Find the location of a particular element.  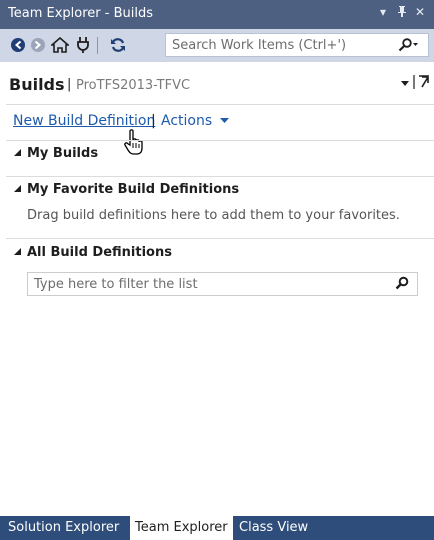

section-title: My Favorite Build Definitions is located at coordinates (133, 189).